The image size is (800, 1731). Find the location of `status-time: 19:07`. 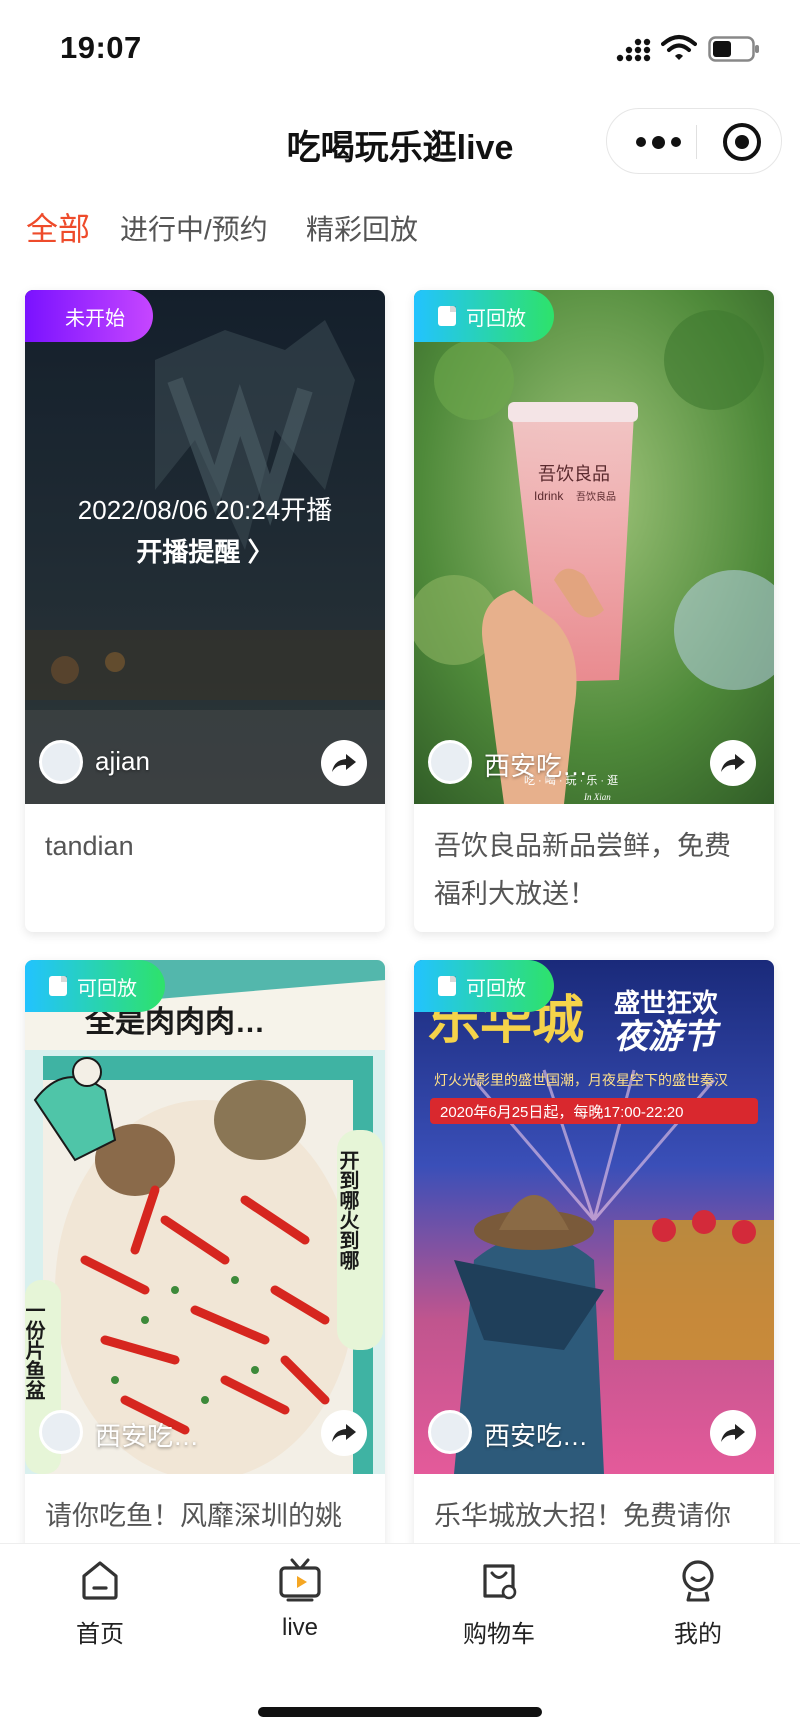

status-time: 19:07 is located at coordinates (101, 47).